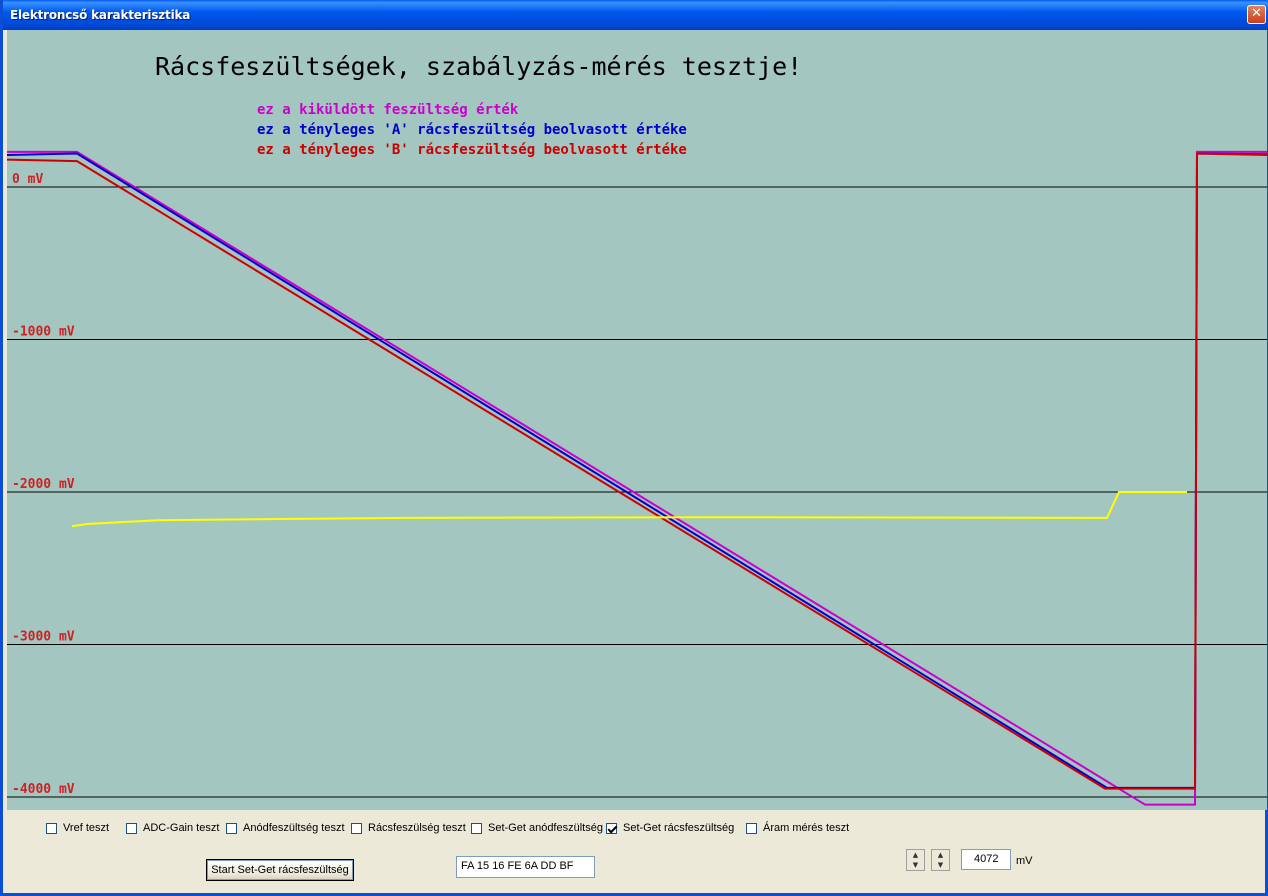 The height and width of the screenshot is (896, 1268). Describe the element at coordinates (388, 110) in the screenshot. I see `legend-entry-1: ez a kiküldött feszültség érték` at that location.